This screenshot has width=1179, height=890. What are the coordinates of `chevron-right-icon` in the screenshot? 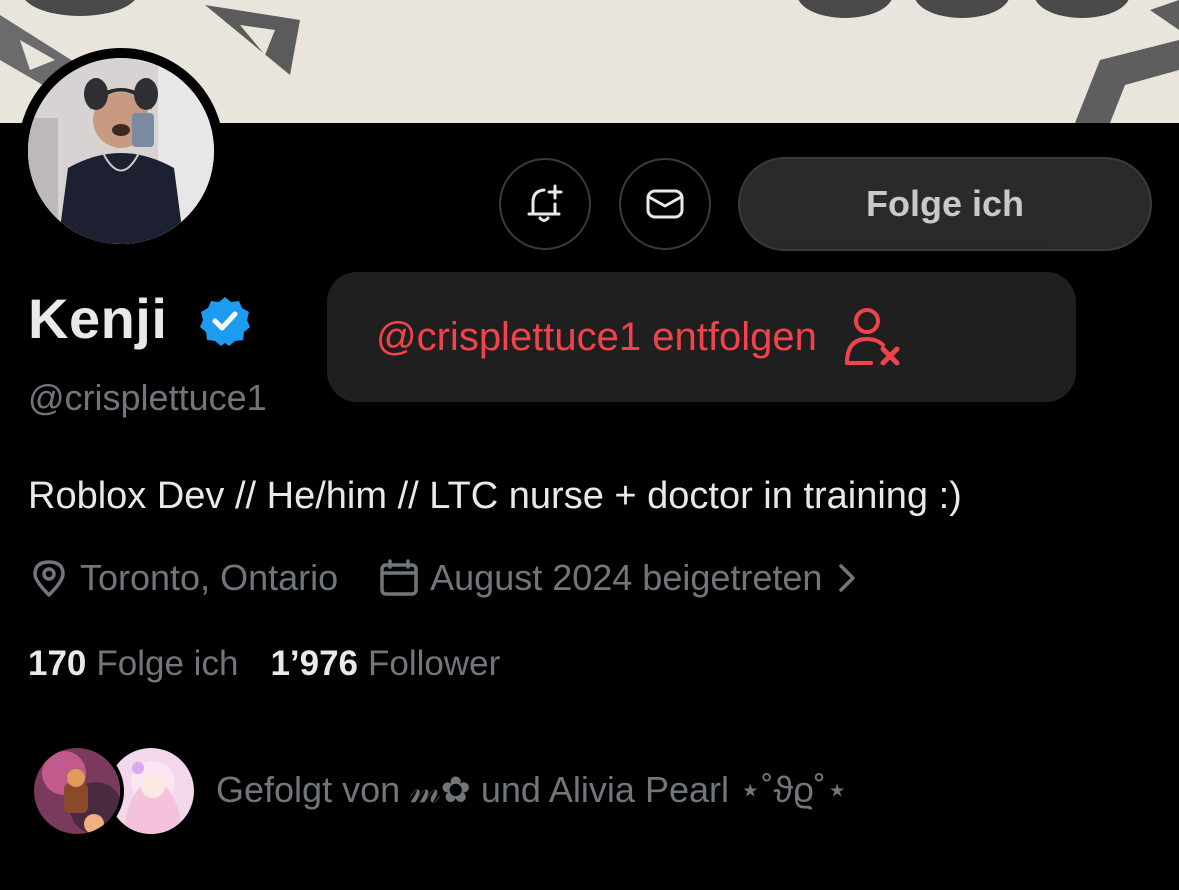 It's located at (847, 578).